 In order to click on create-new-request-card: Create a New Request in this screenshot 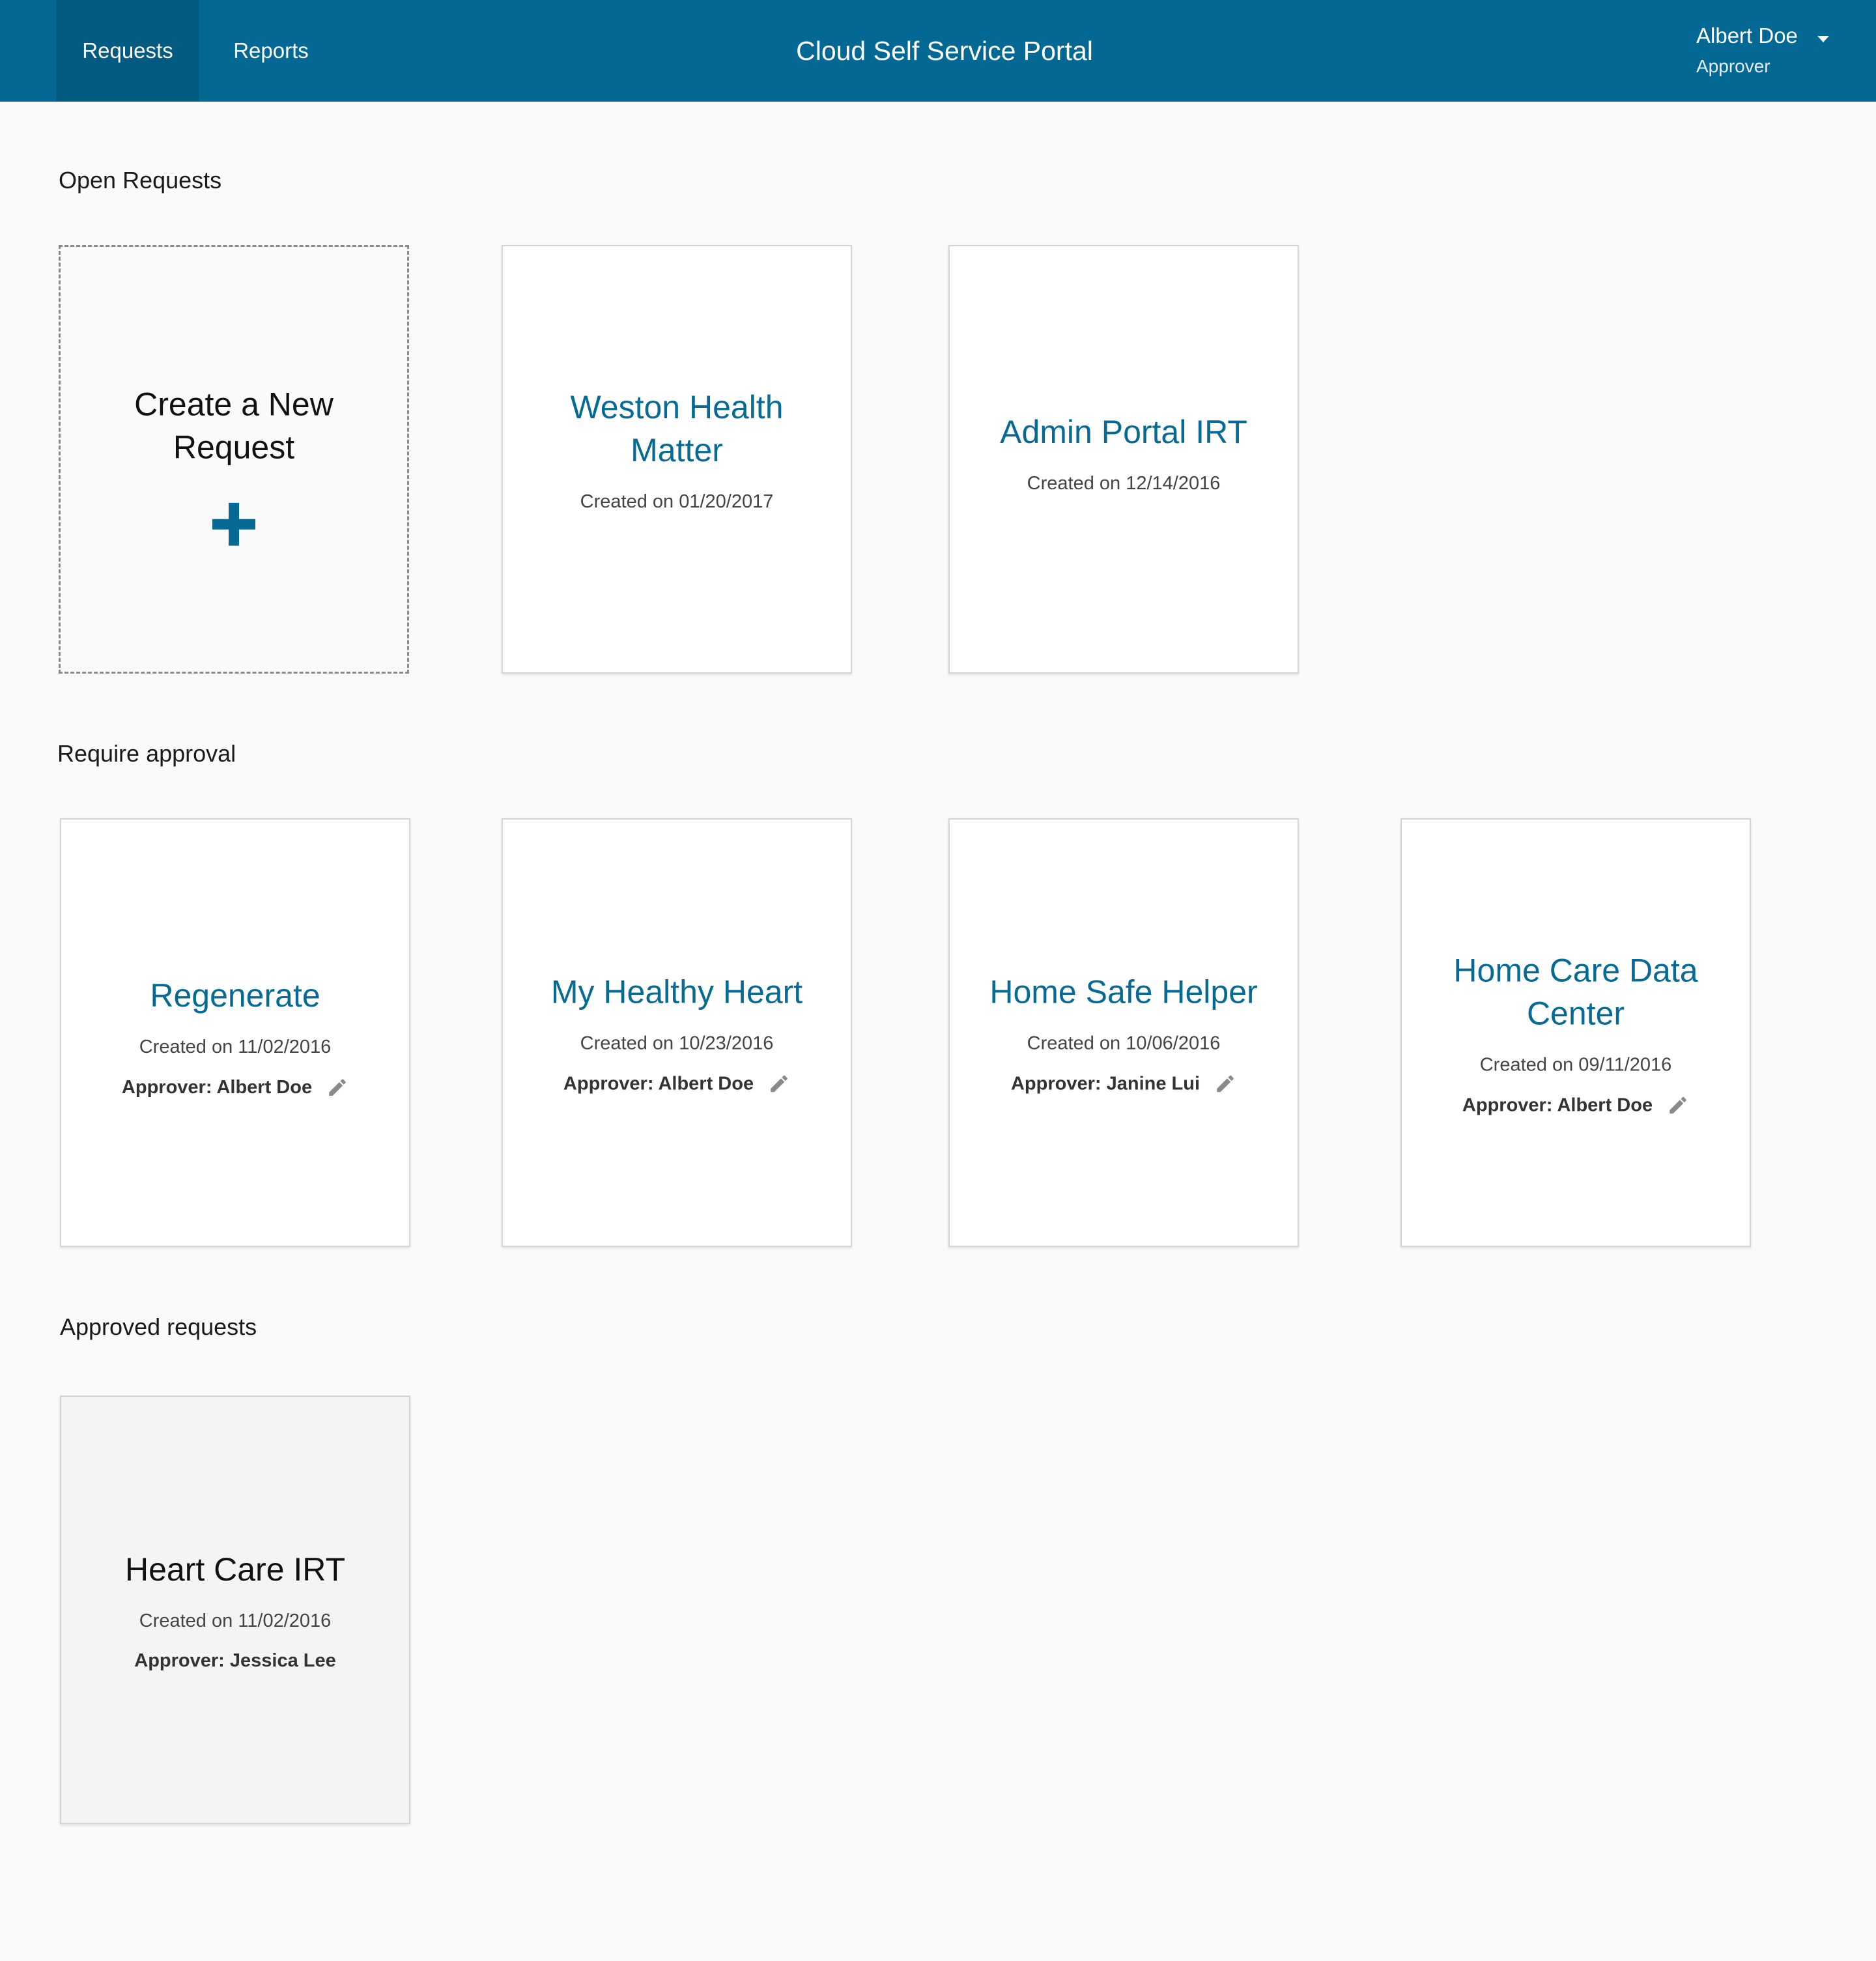, I will do `click(234, 459)`.